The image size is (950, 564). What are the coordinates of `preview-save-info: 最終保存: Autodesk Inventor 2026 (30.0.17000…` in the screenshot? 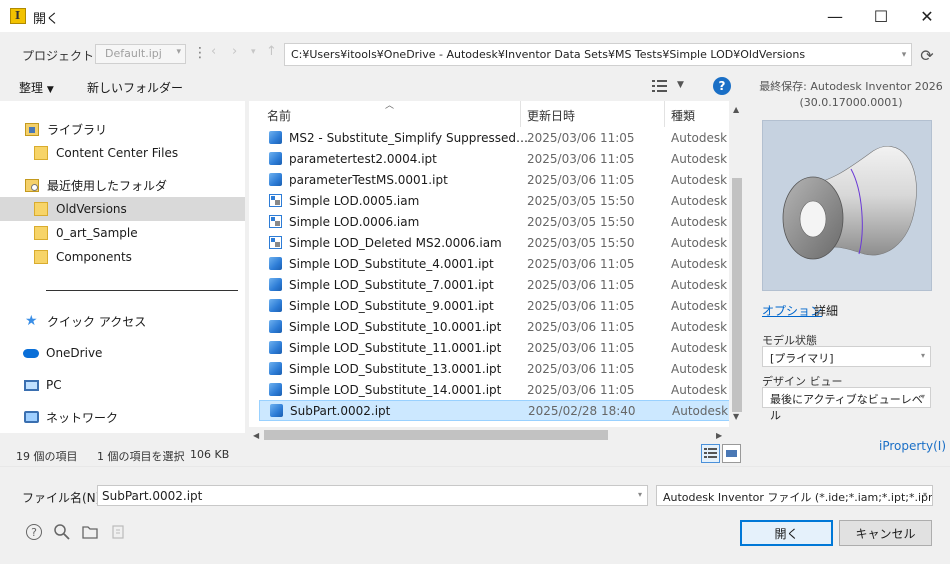 It's located at (851, 95).